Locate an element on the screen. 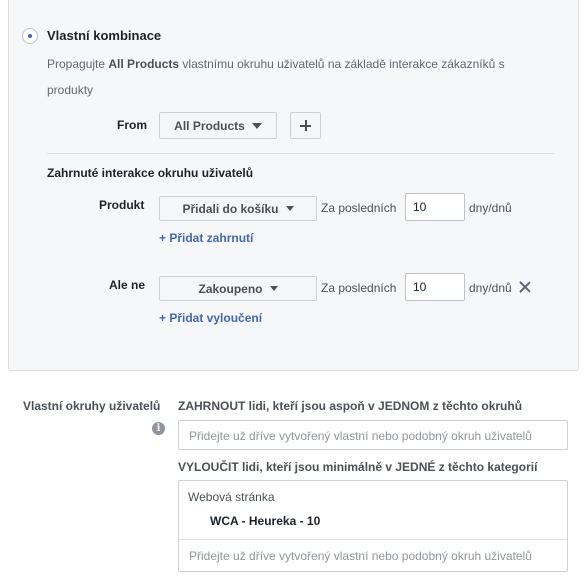 This screenshot has height=578, width=586. exclude-group-label: Webová stránka is located at coordinates (231, 497).